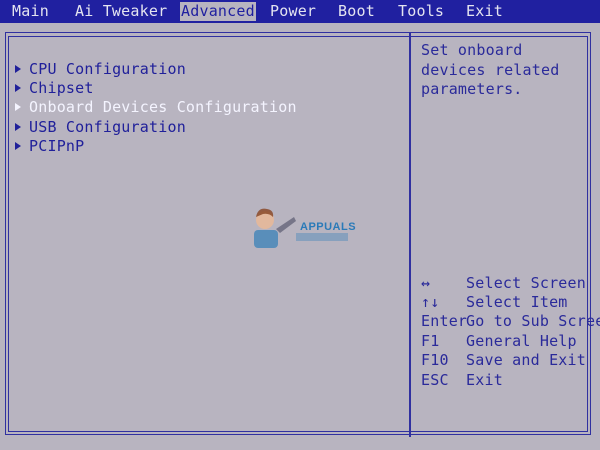 The image size is (600, 450). I want to click on tab-power: Power, so click(293, 11).